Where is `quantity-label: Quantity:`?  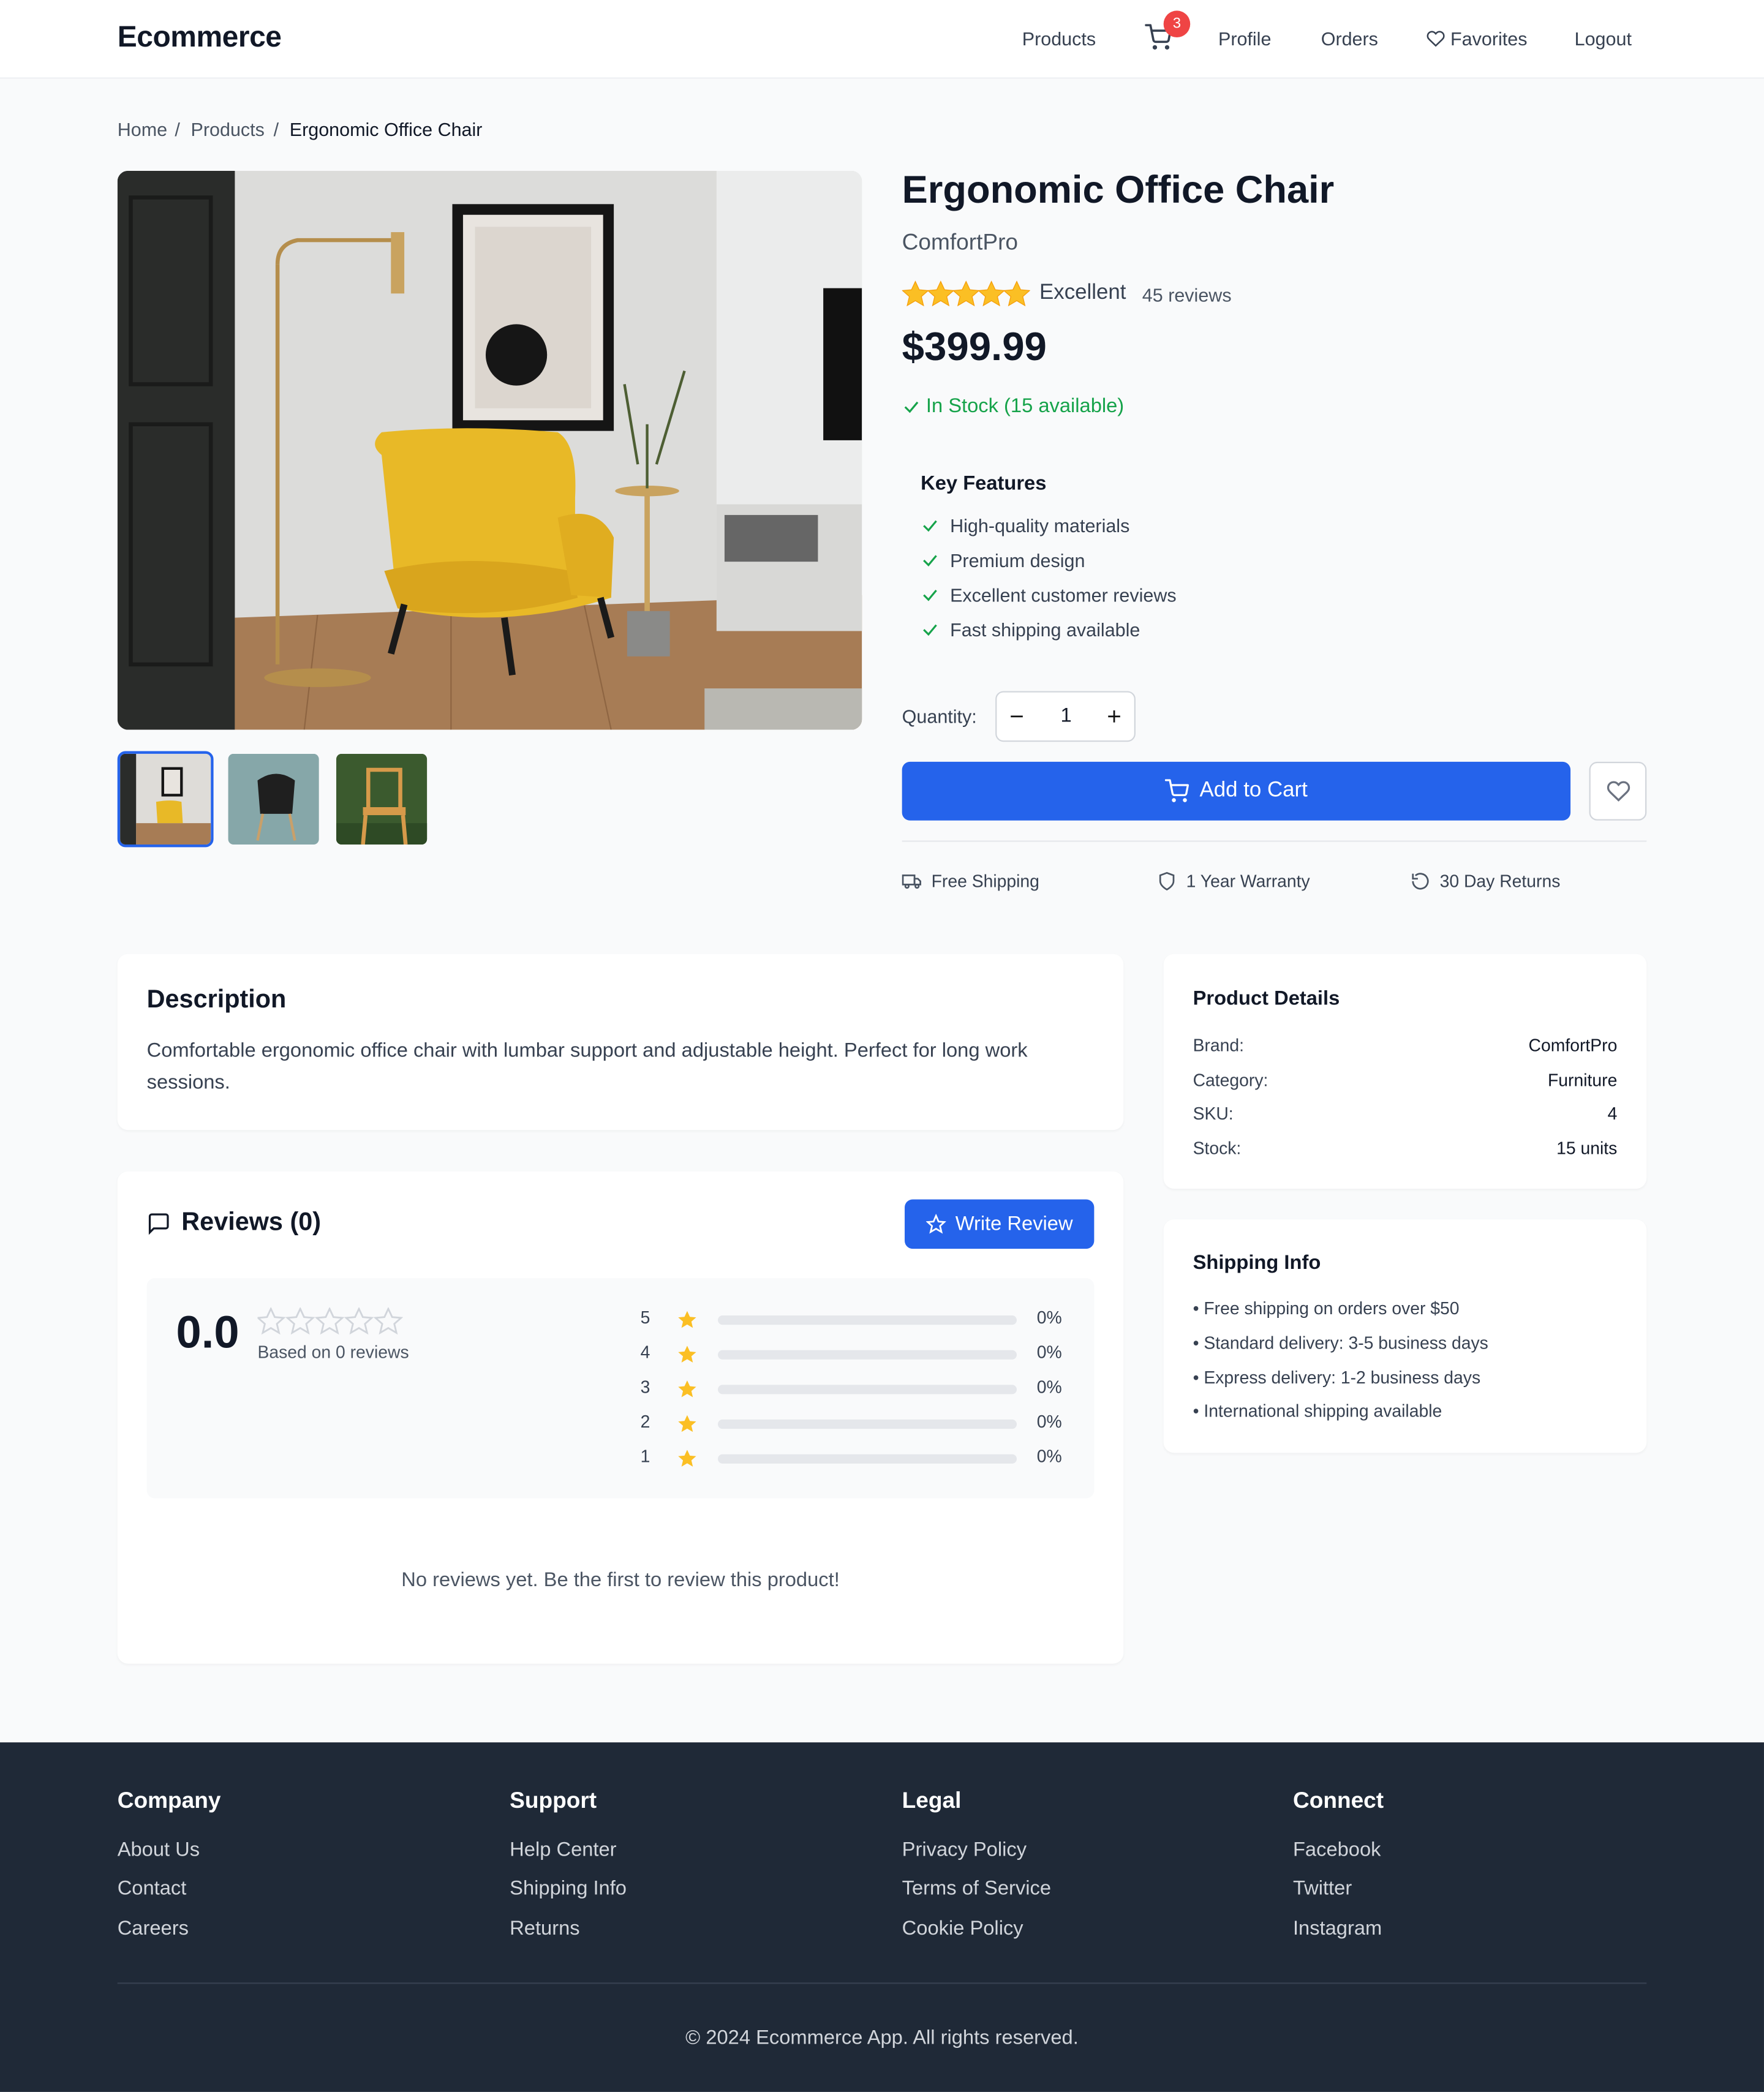 quantity-label: Quantity: is located at coordinates (940, 716).